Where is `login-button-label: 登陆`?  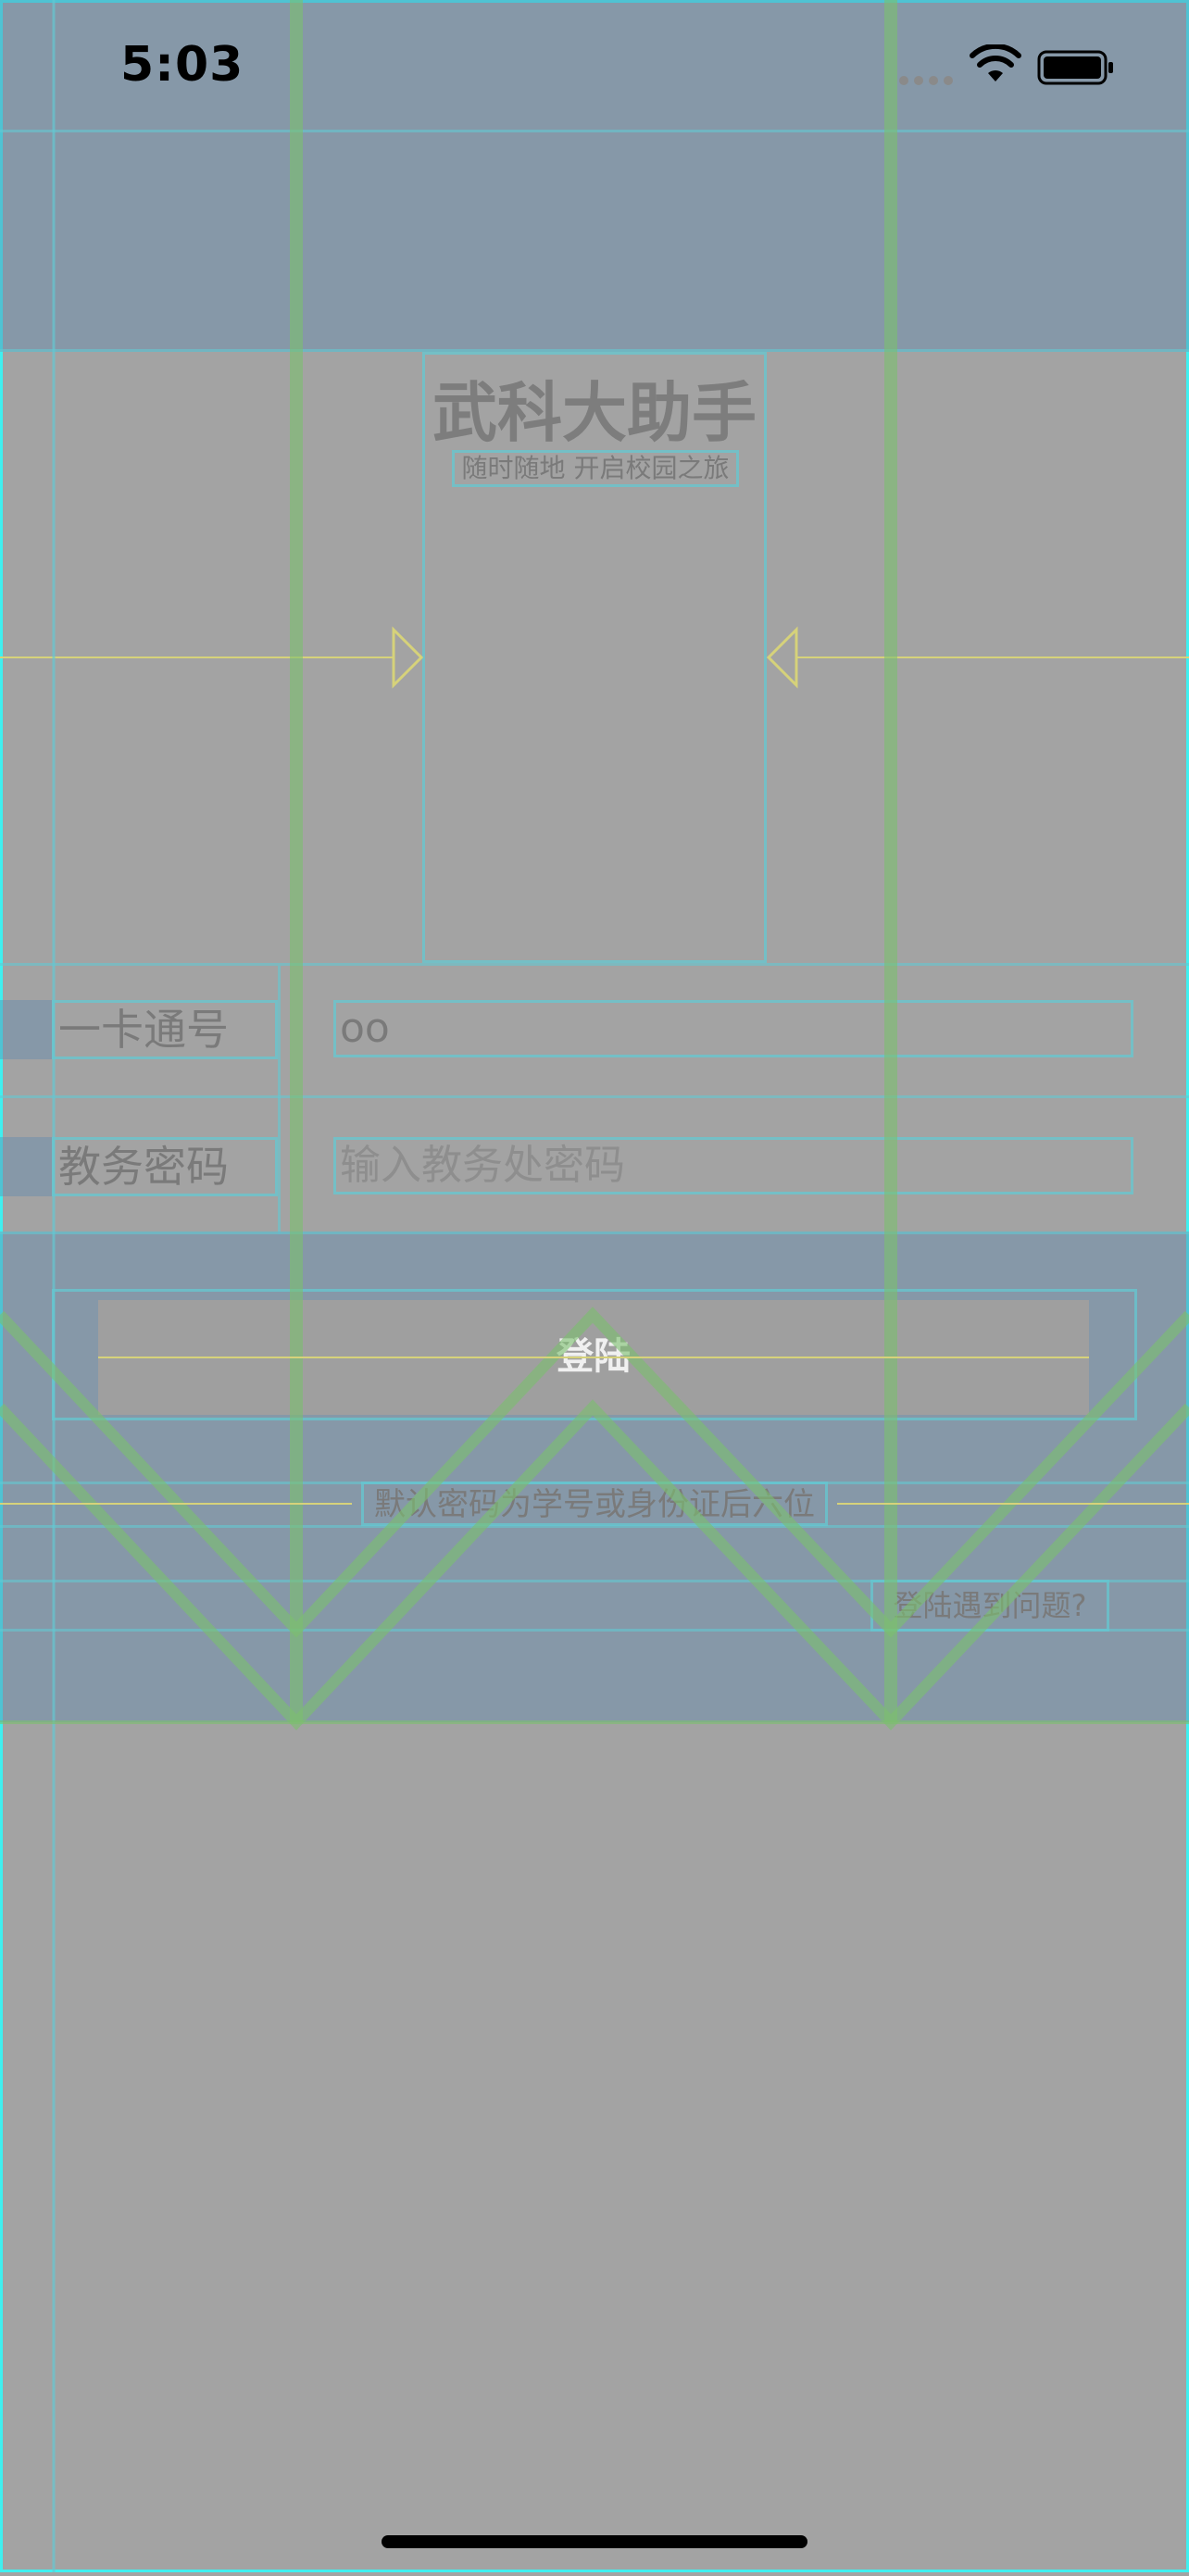
login-button-label: 登陆 is located at coordinates (594, 1356).